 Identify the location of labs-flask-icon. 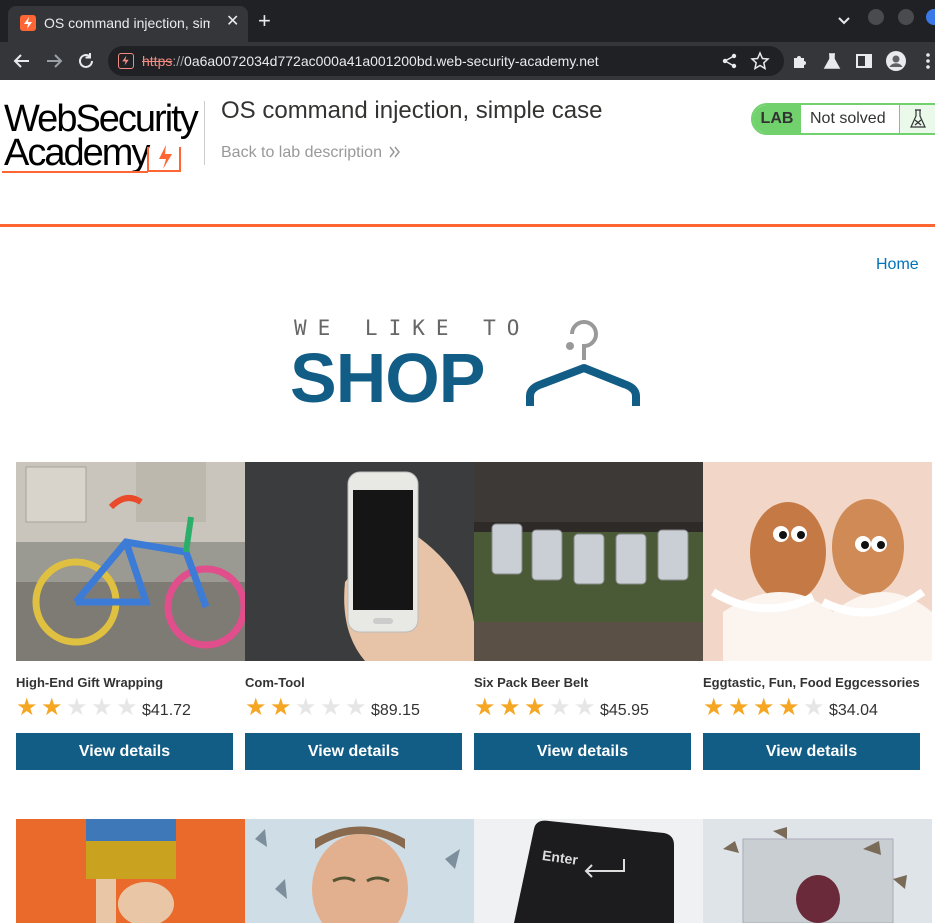
(832, 61).